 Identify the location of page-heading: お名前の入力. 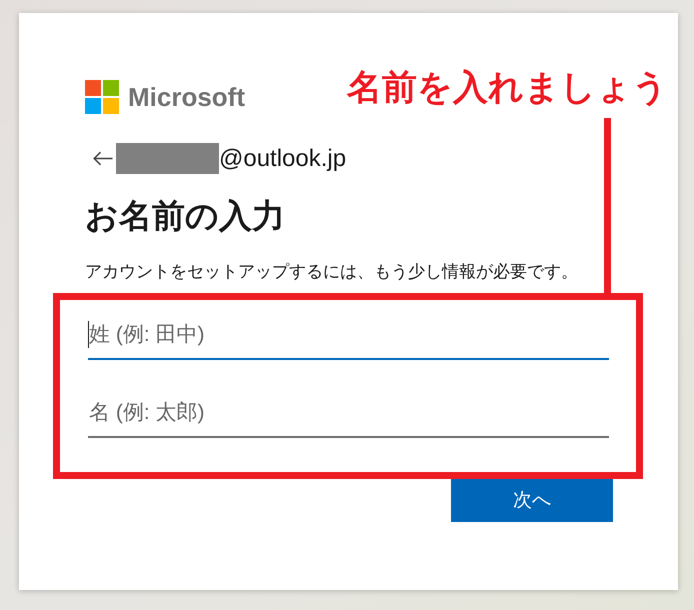
(185, 216).